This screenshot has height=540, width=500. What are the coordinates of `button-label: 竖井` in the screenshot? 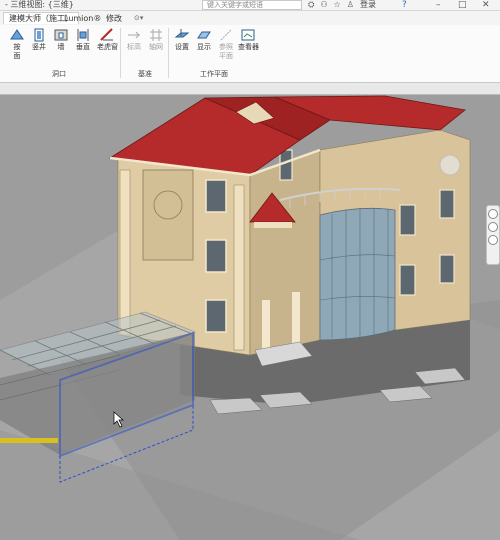 It's located at (39, 47).